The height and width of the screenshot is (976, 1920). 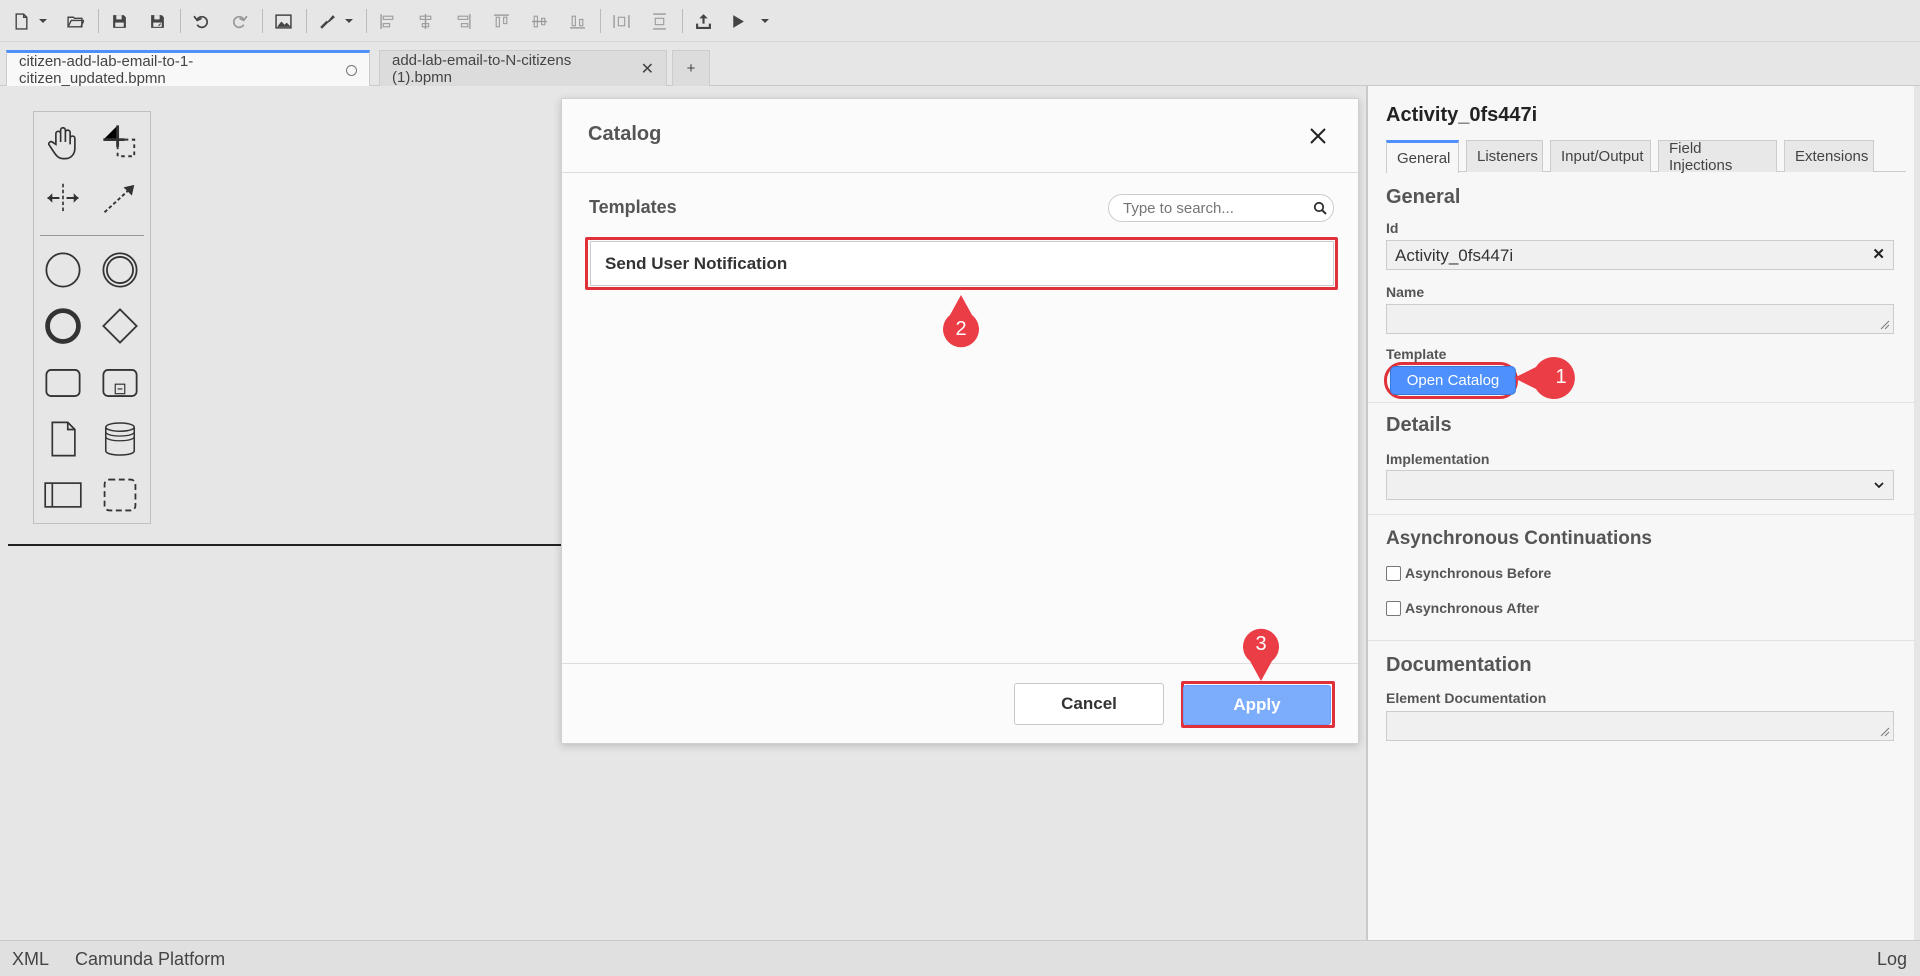 I want to click on new-file-icon, so click(x=21, y=21).